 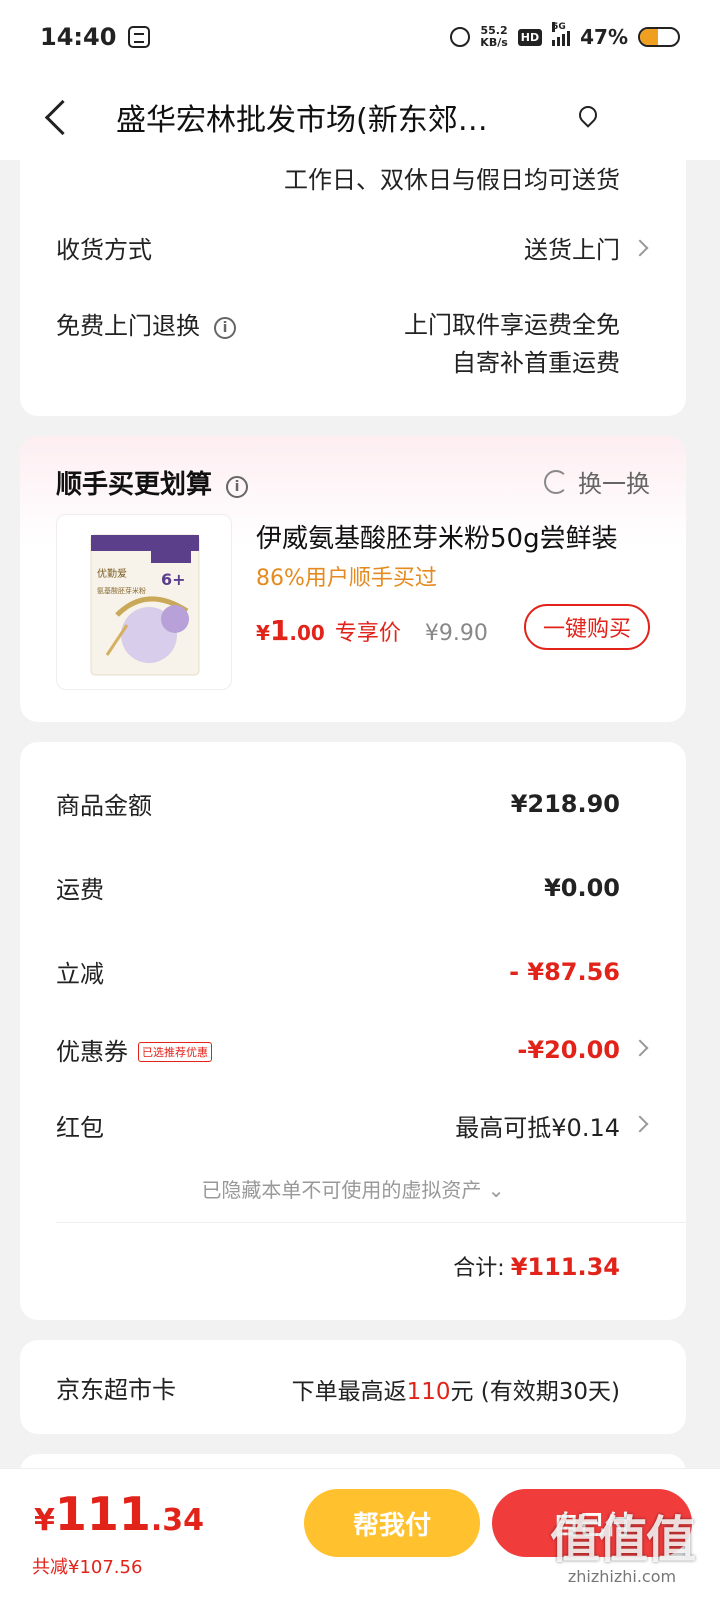 I want to click on delivery-method-row: 收货方式 送货上门, so click(x=338, y=247).